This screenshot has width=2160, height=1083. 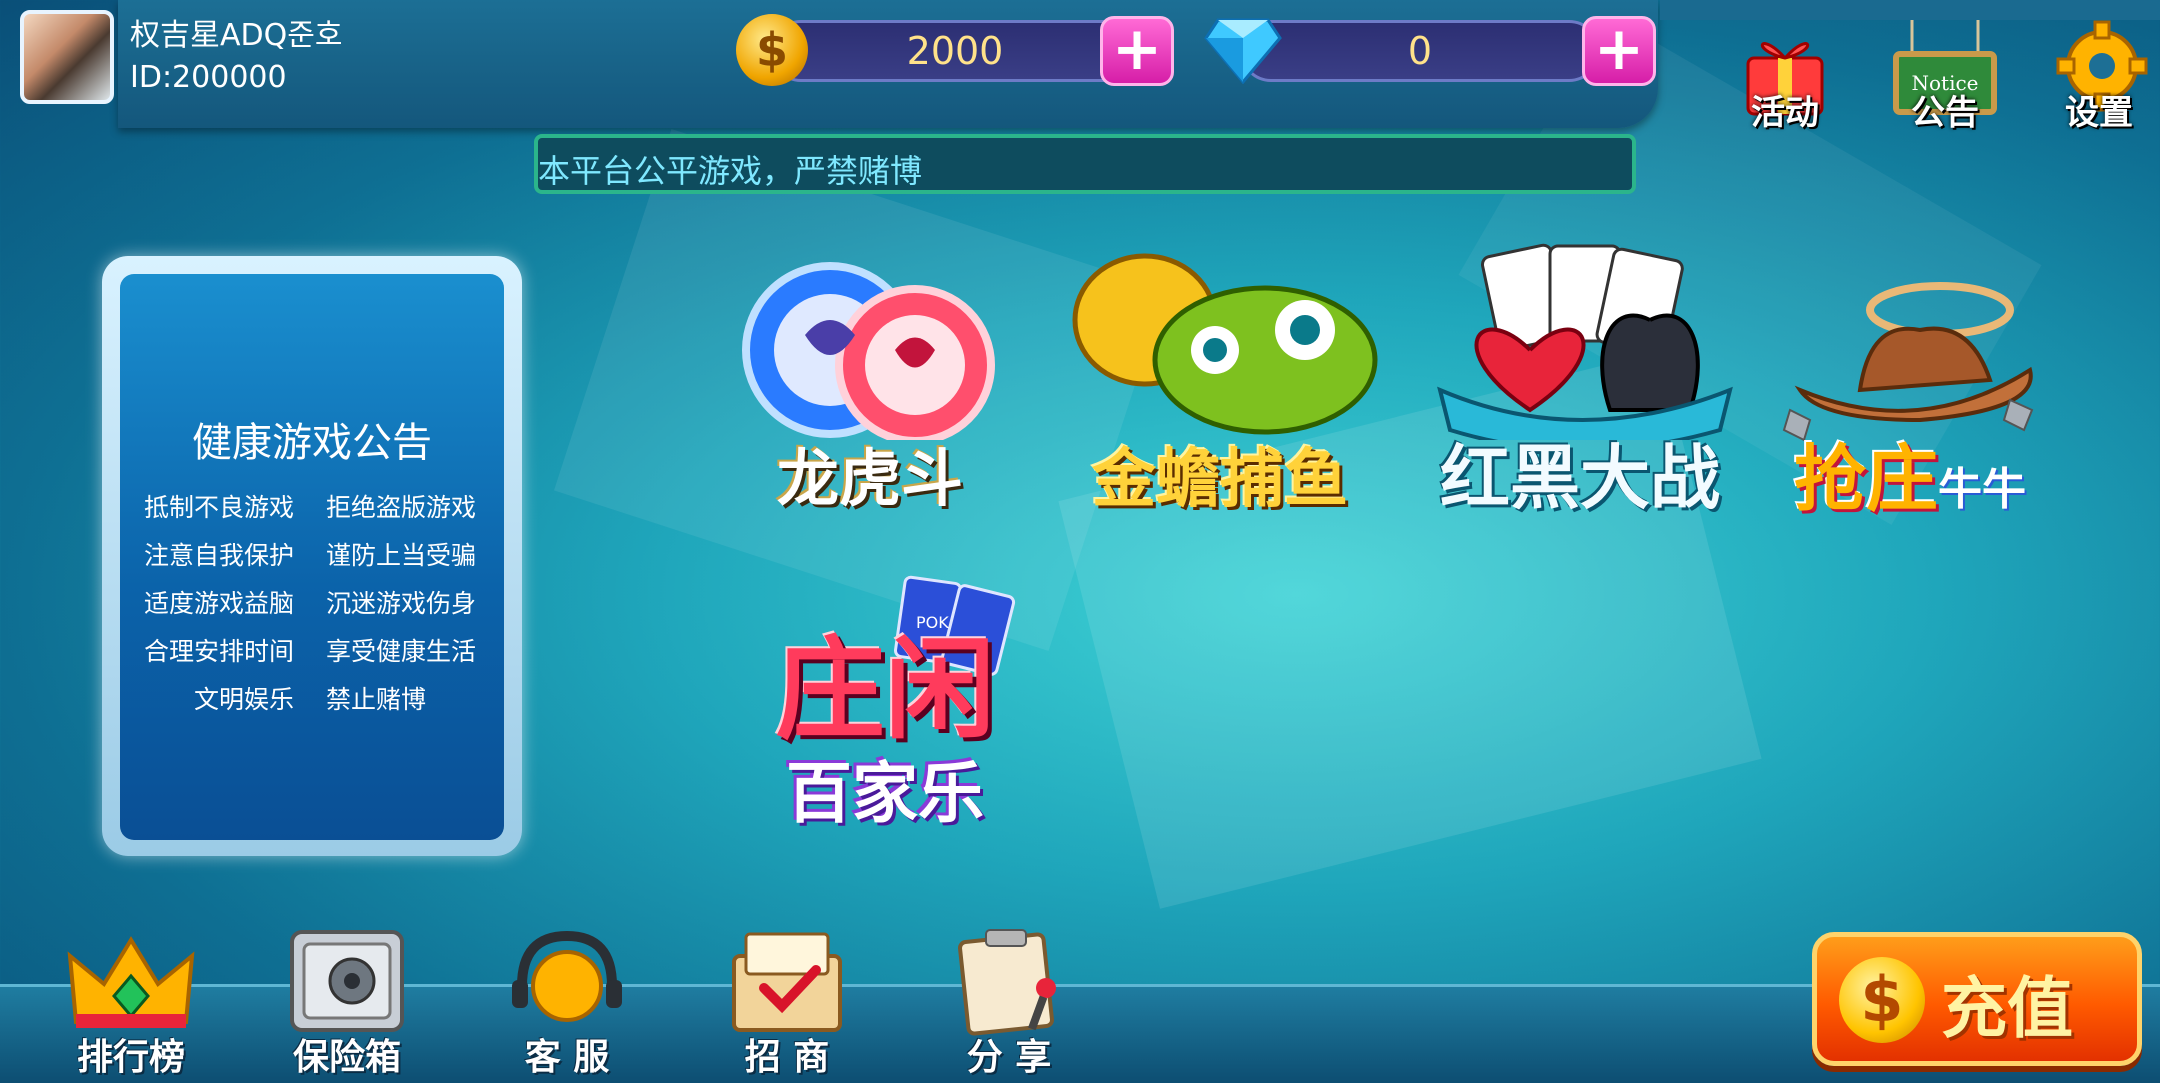 I want to click on ranking-label: 排行榜, so click(x=130, y=1057).